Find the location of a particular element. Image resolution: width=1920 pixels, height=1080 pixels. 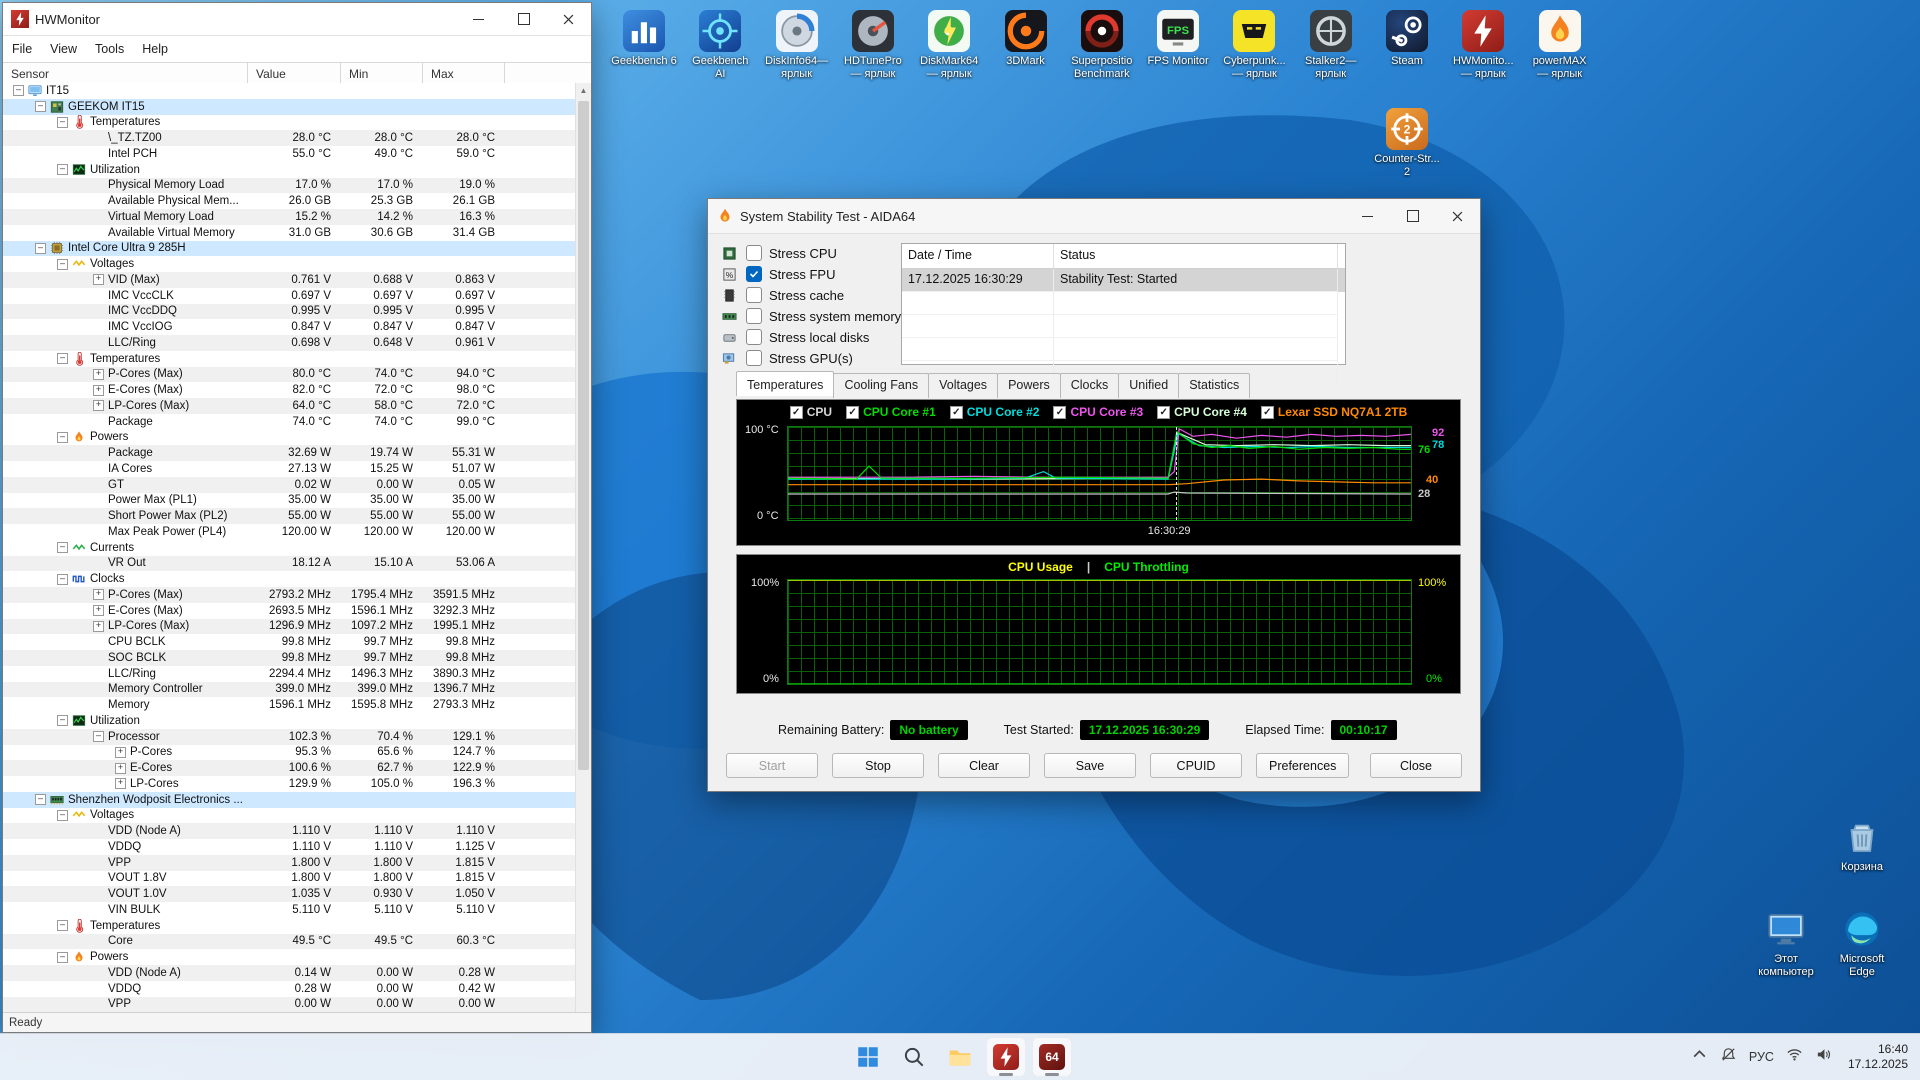

desktop-icon-geekbench6: Geekbench 6 is located at coordinates (644, 39).